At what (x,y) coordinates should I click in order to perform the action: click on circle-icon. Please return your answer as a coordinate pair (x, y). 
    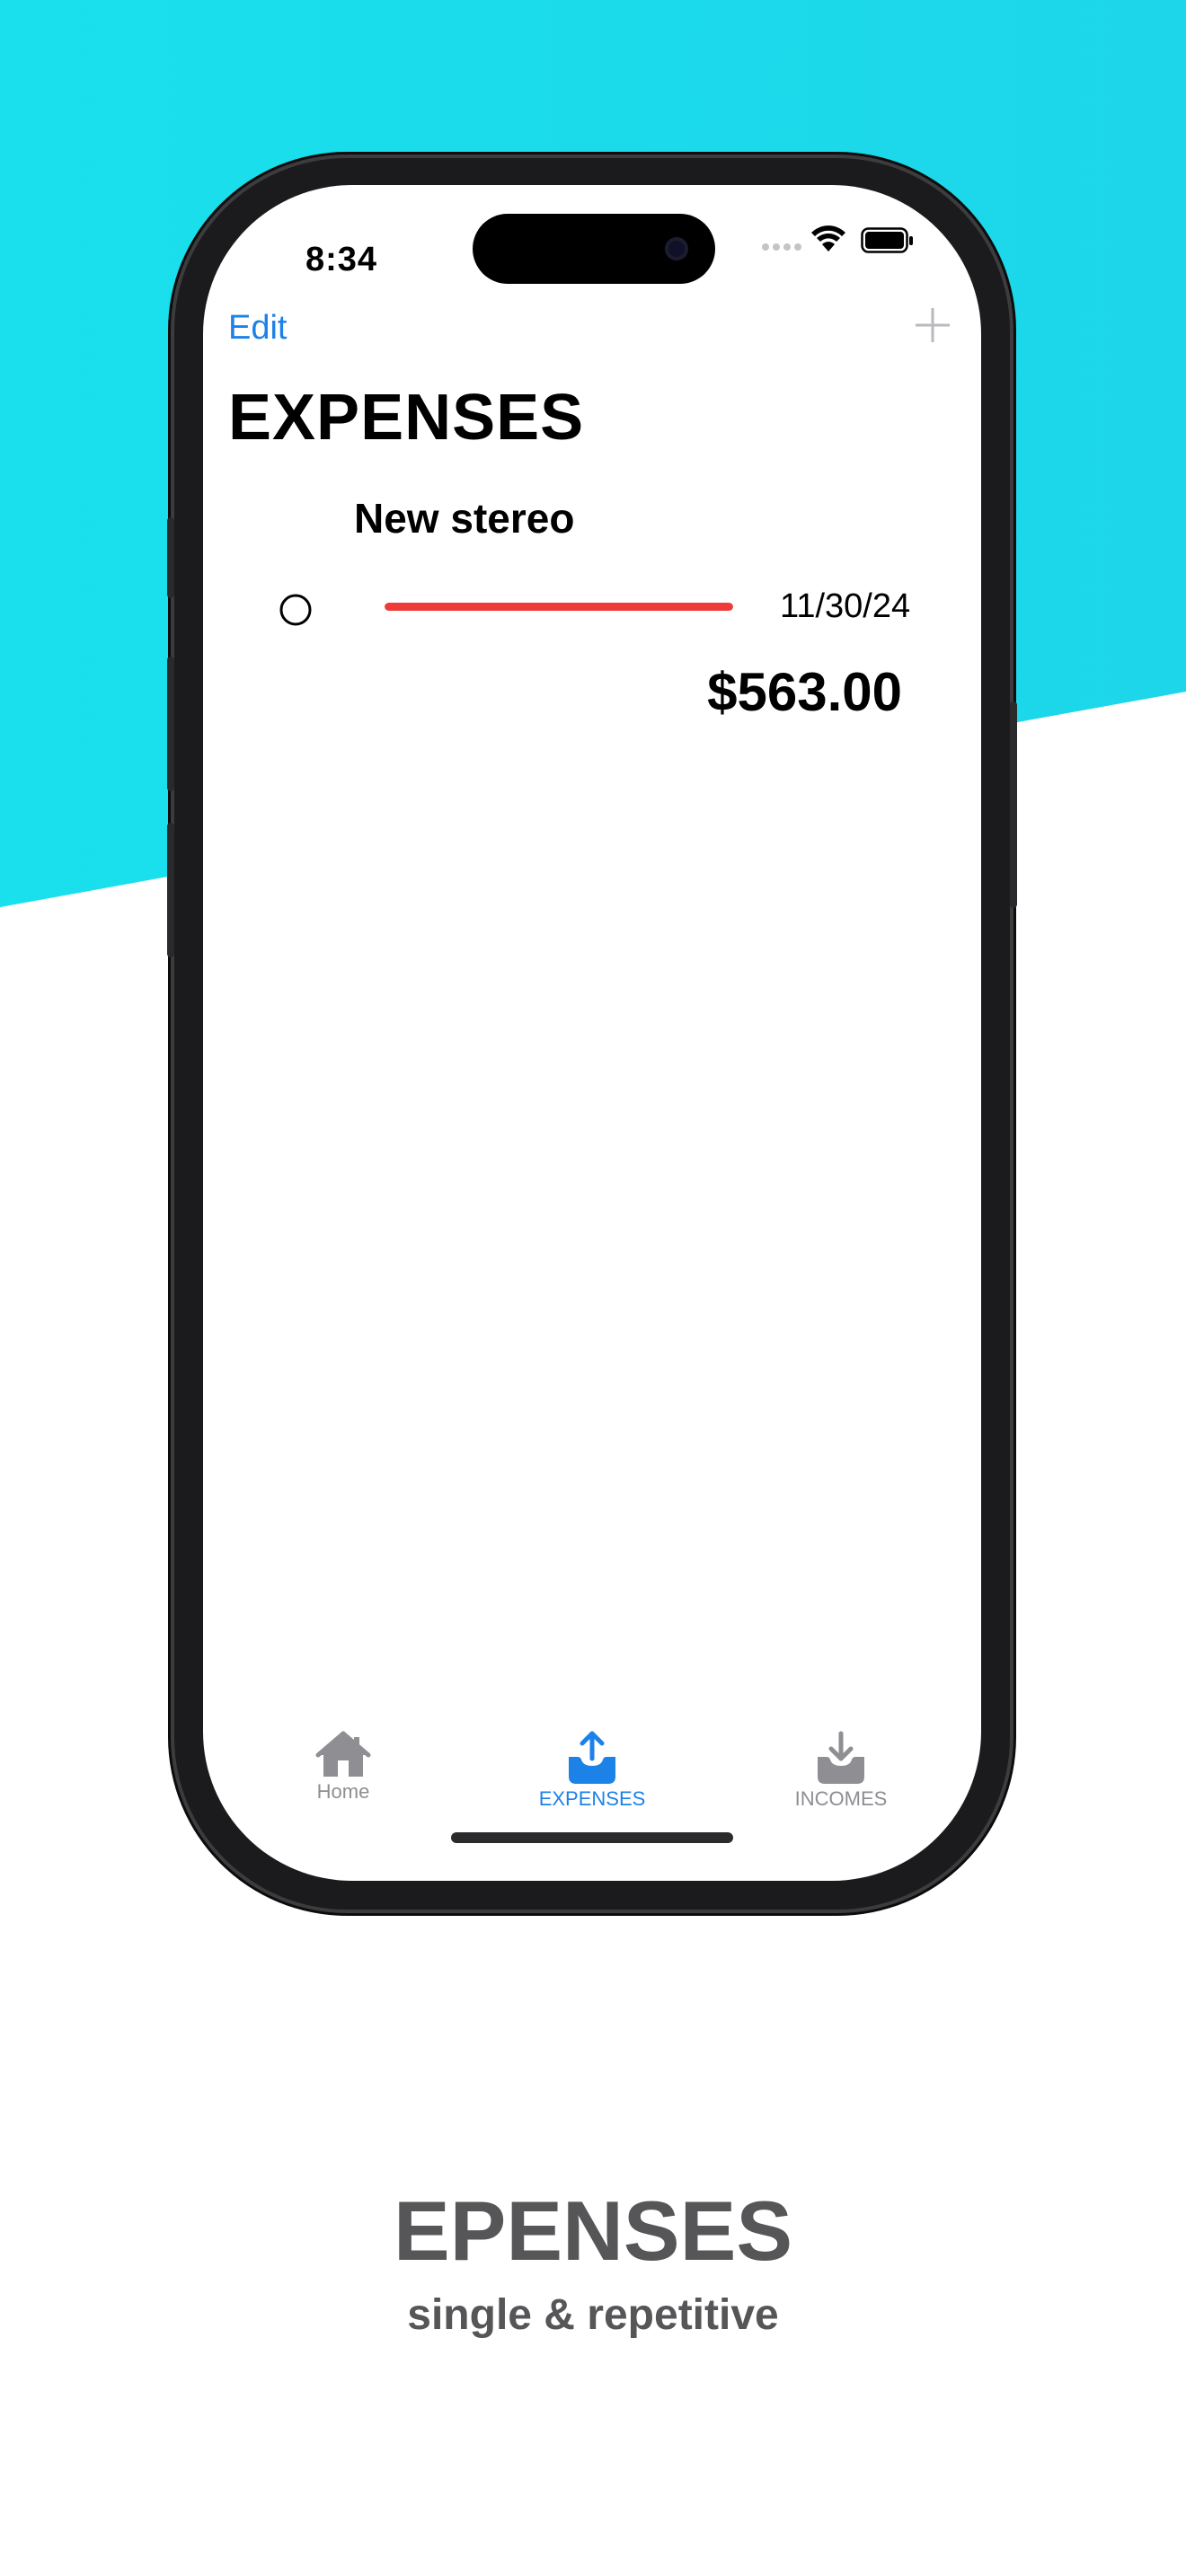
    Looking at the image, I should click on (296, 610).